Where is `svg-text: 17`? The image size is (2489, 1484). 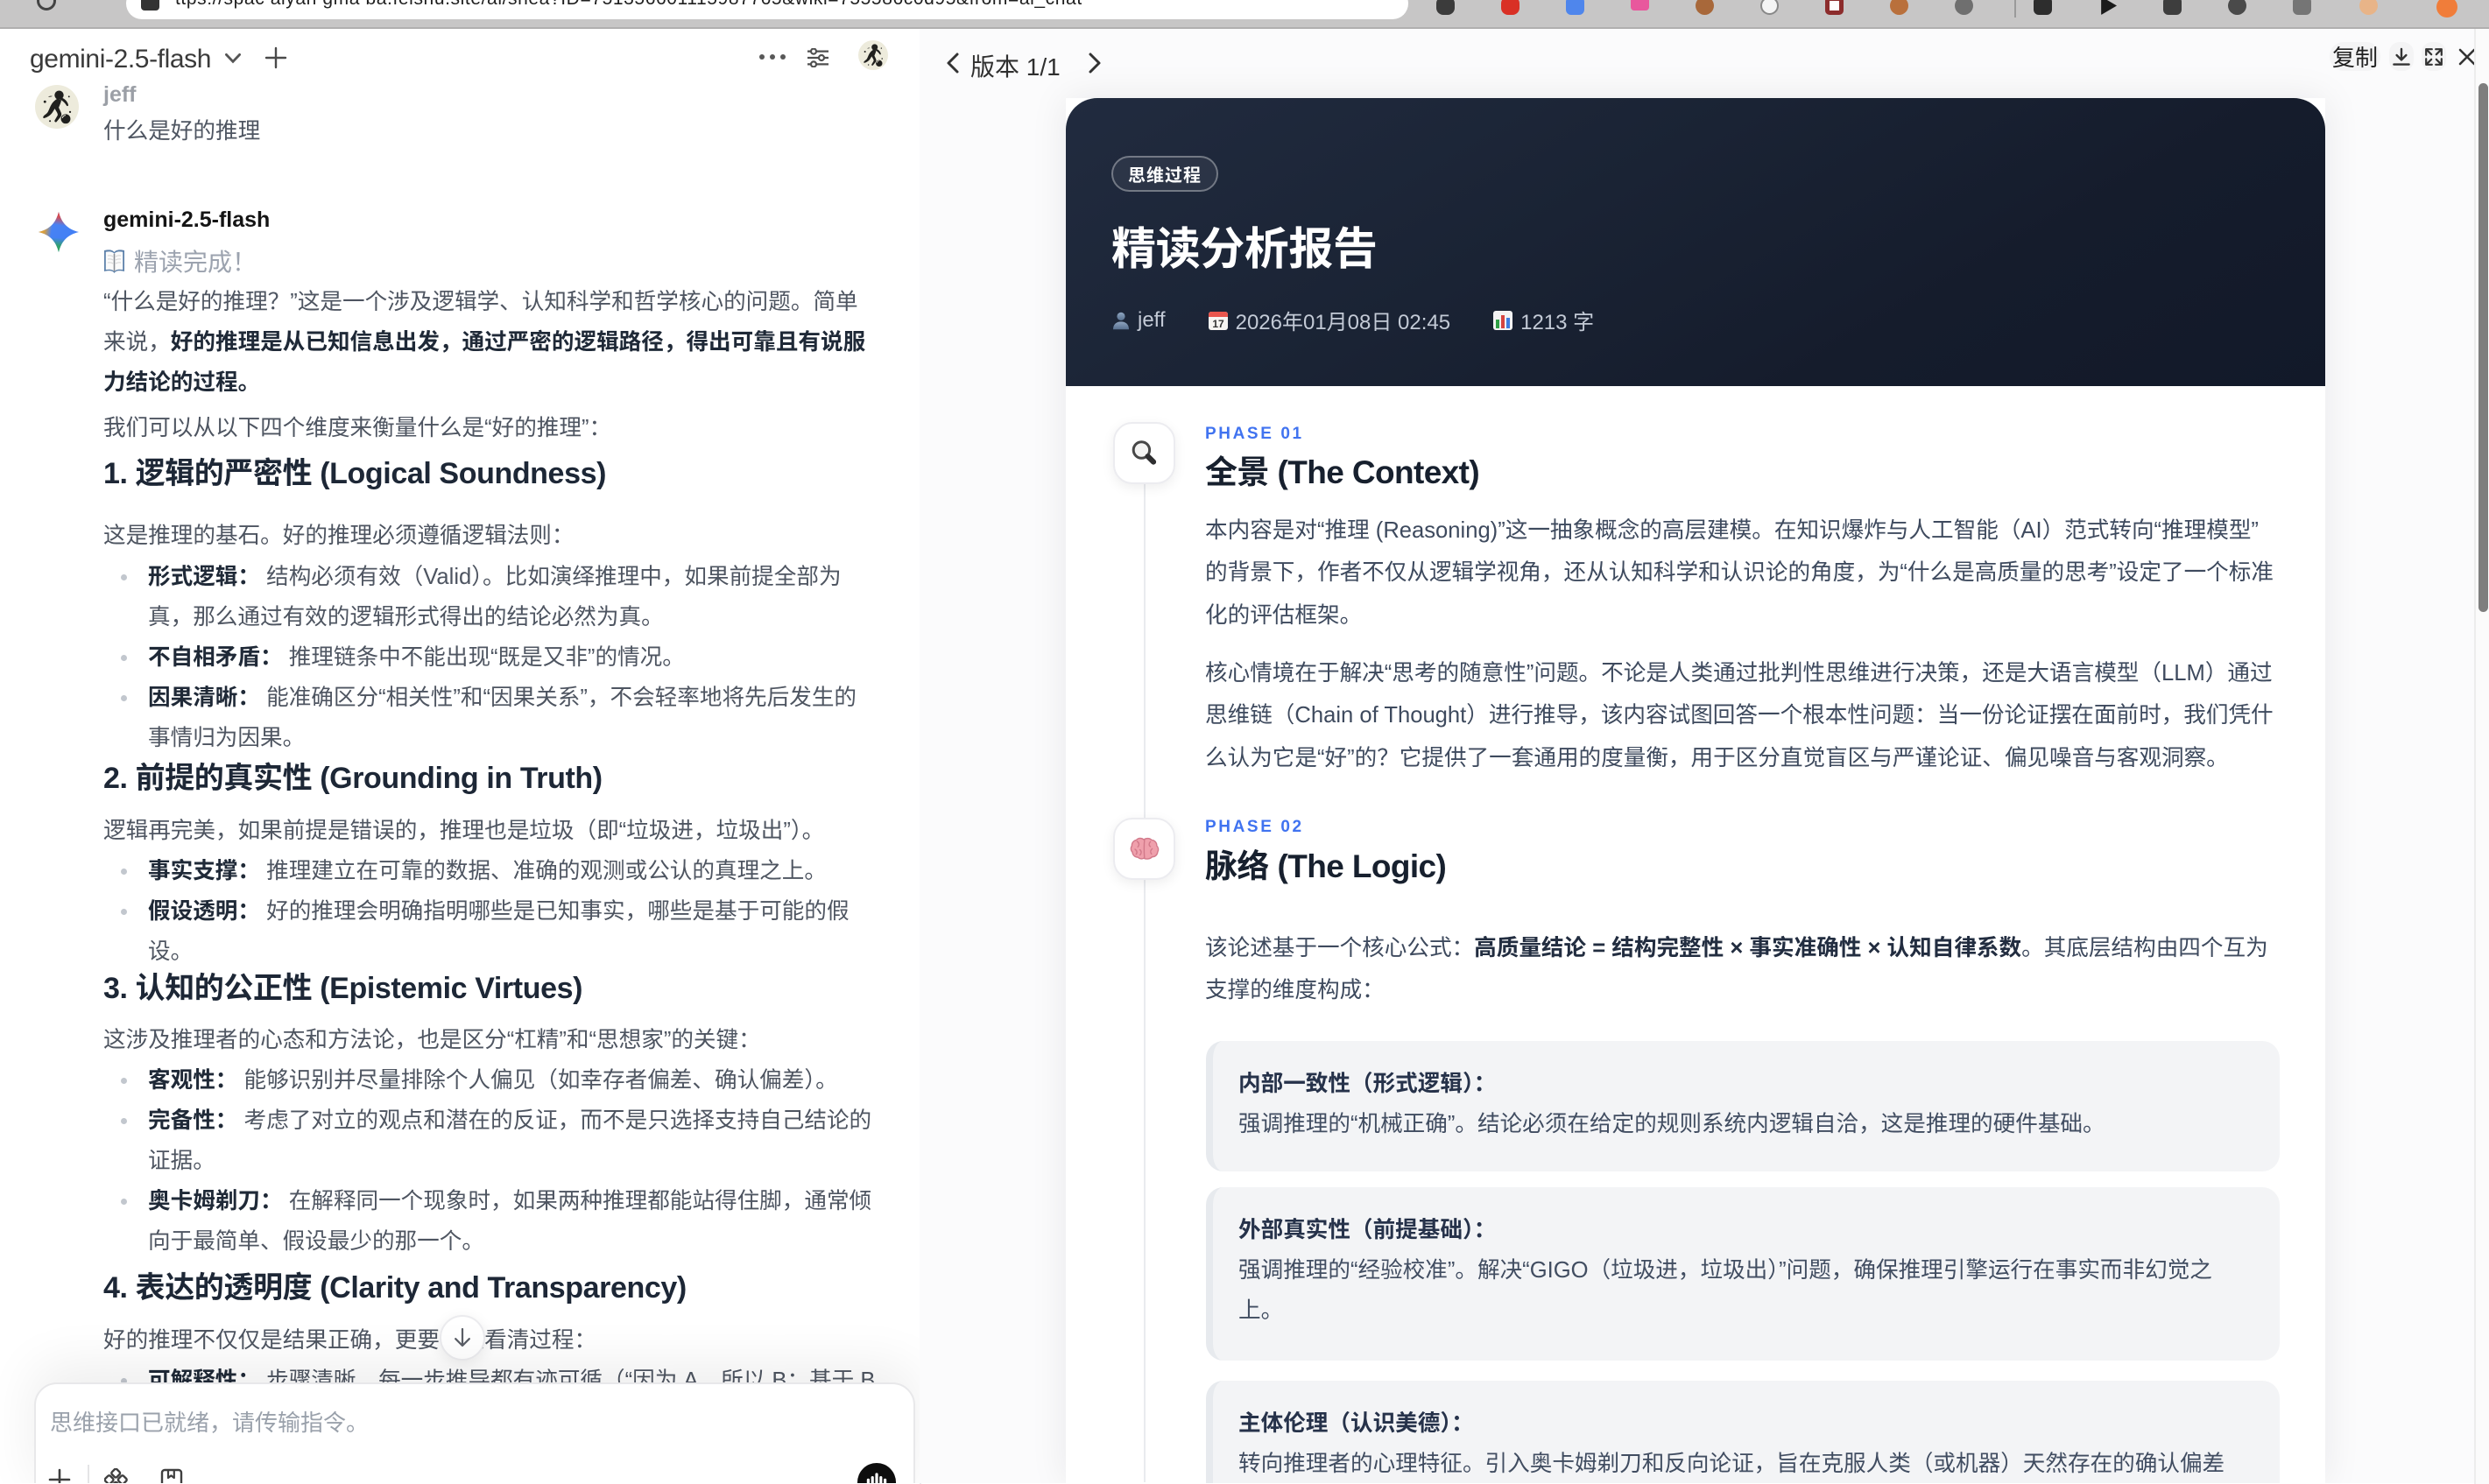 svg-text: 17 is located at coordinates (1218, 324).